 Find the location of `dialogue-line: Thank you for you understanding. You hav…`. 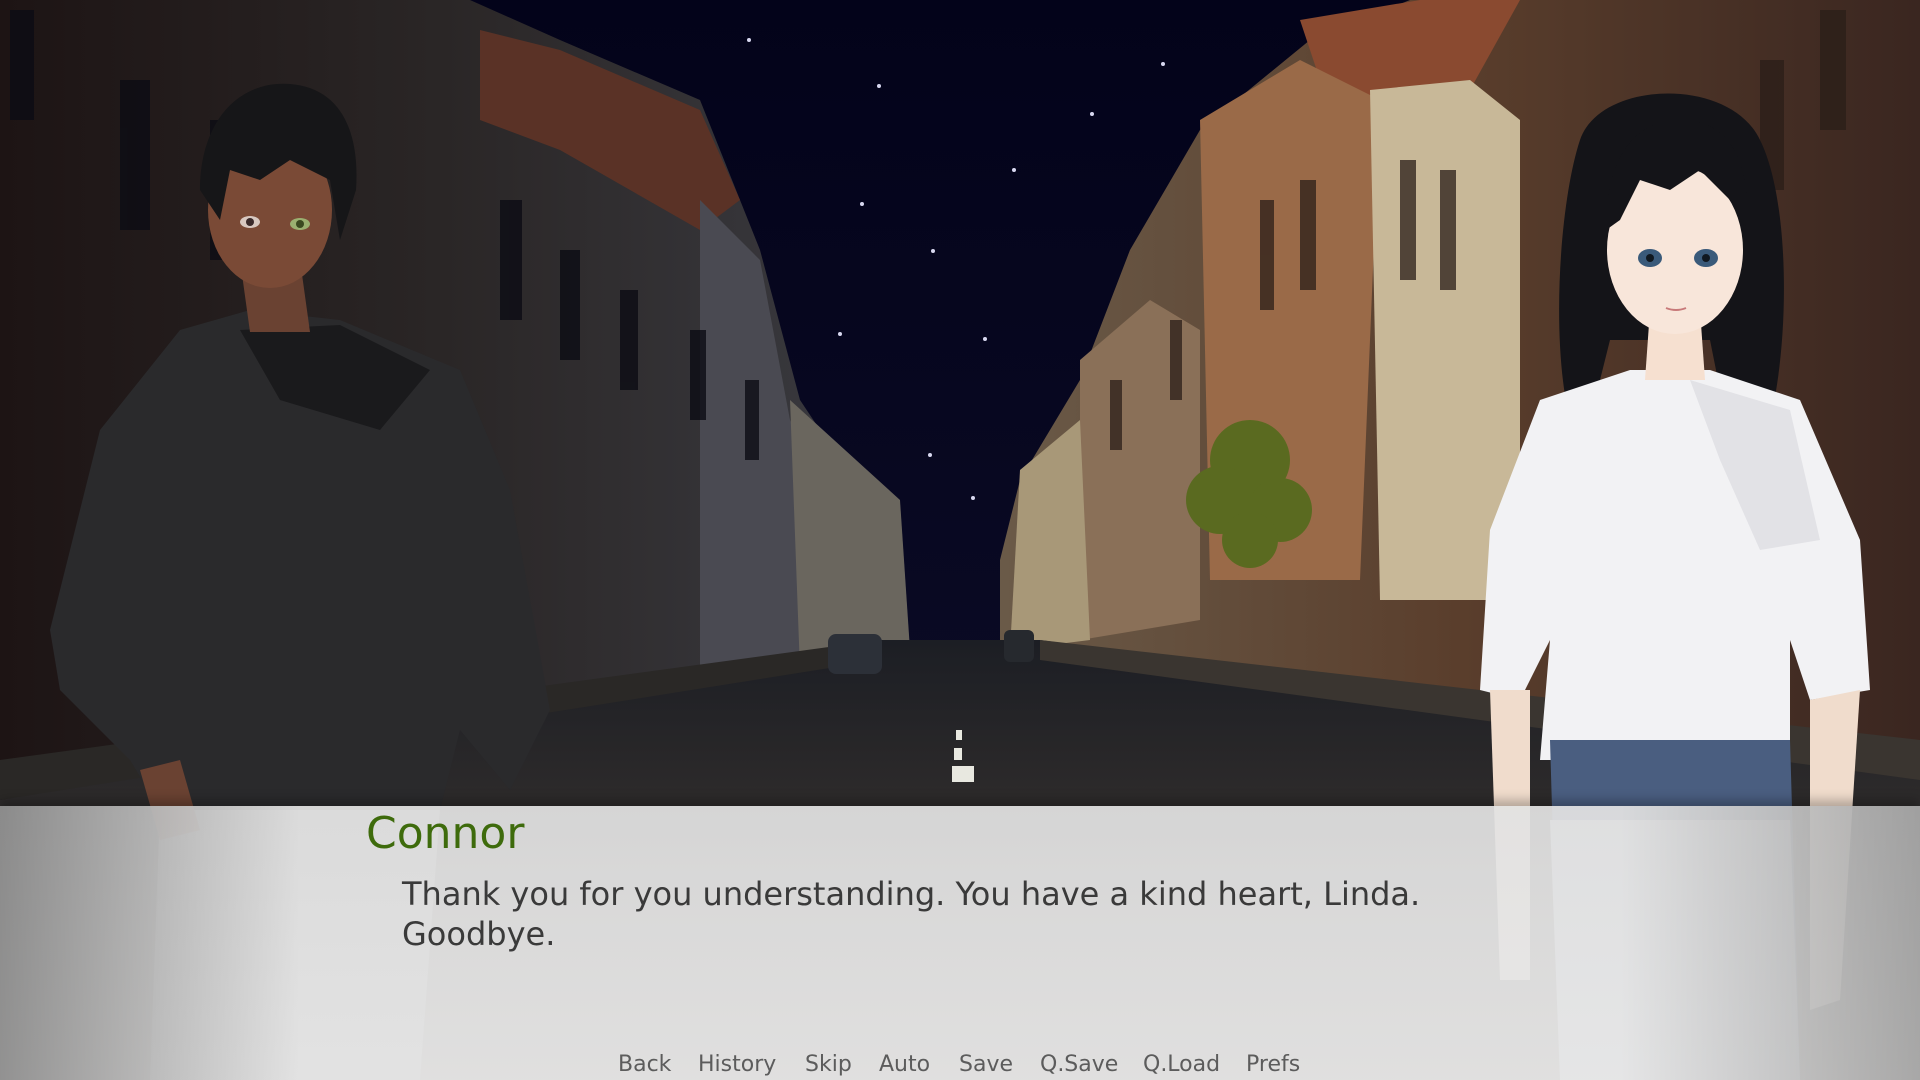

dialogue-line: Thank you for you understanding. You hav… is located at coordinates (911, 894).